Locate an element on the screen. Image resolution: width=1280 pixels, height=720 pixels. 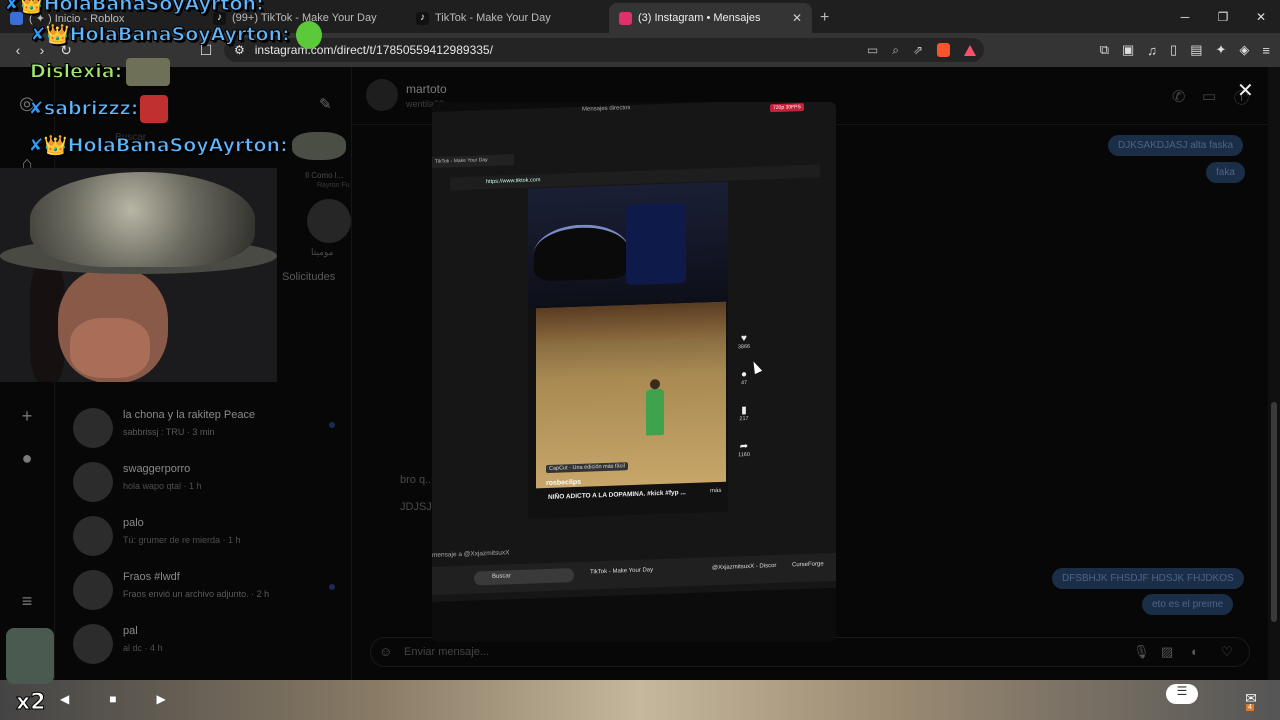
photo-taskbar-item: TikTok - Make Your Day is located at coordinates (622, 571).